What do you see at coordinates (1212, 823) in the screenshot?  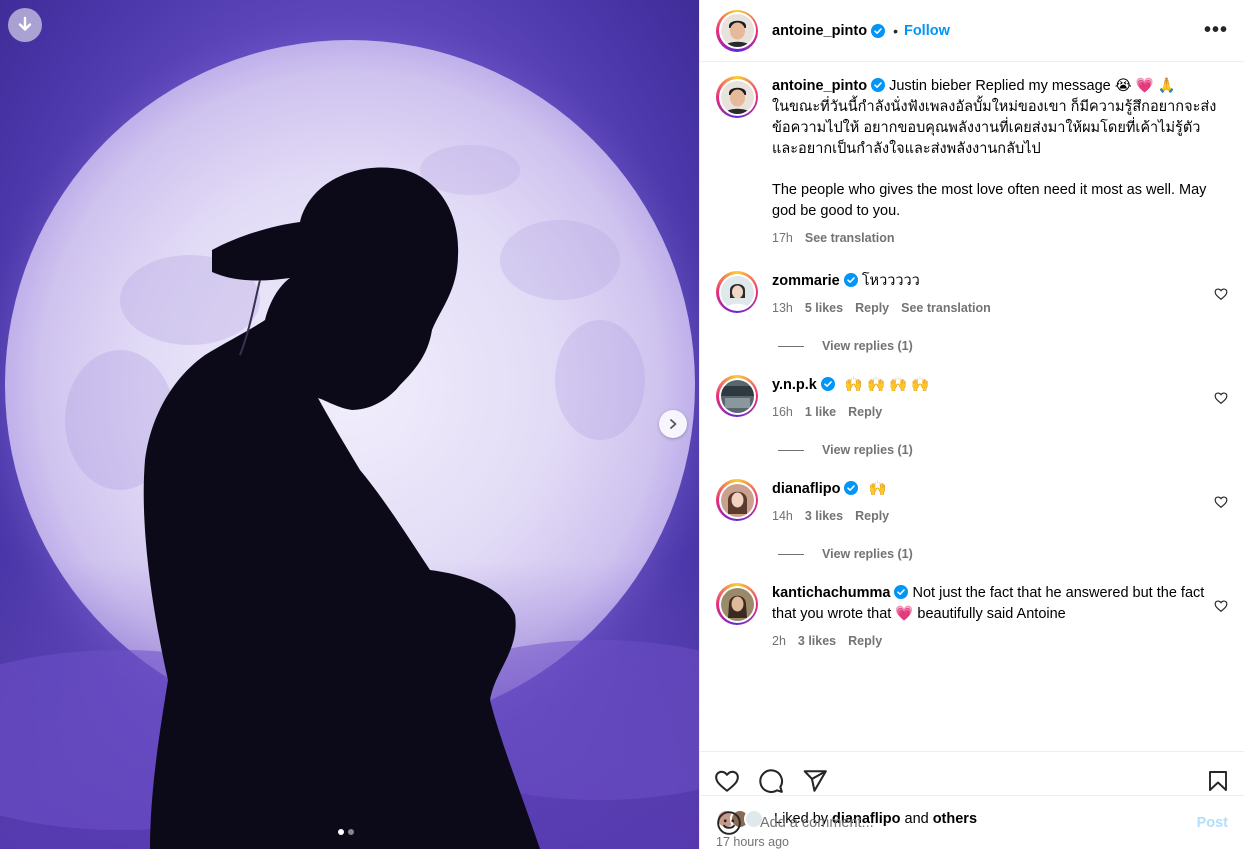 I see `post-comment-button: Post` at bounding box center [1212, 823].